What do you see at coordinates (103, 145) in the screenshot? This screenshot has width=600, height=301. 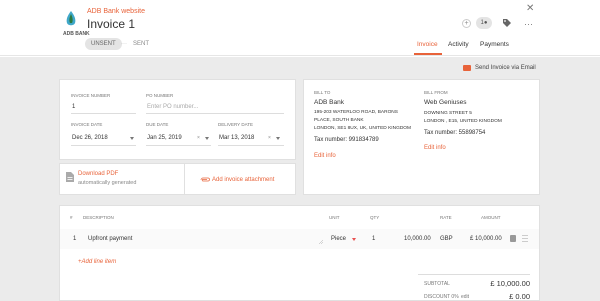 I see `invoice-date-underline` at bounding box center [103, 145].